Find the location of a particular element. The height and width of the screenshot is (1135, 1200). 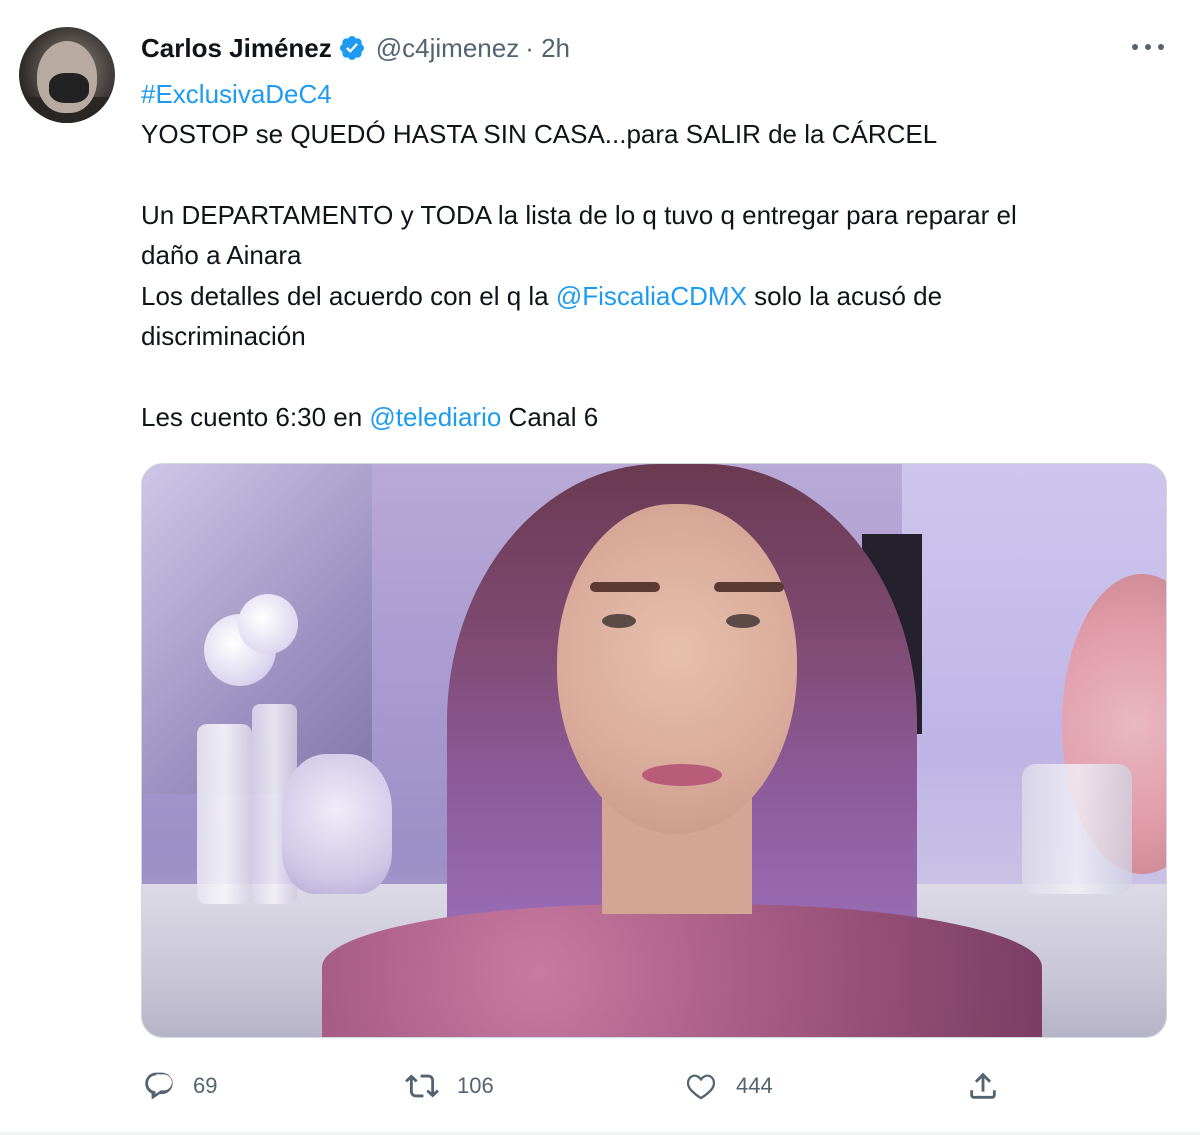

avatar-hands is located at coordinates (69, 88).